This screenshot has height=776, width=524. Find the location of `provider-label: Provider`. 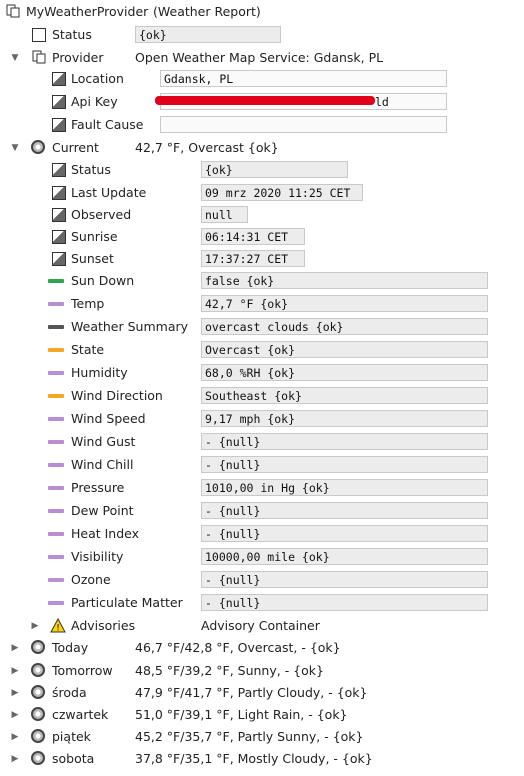

provider-label: Provider is located at coordinates (78, 57).